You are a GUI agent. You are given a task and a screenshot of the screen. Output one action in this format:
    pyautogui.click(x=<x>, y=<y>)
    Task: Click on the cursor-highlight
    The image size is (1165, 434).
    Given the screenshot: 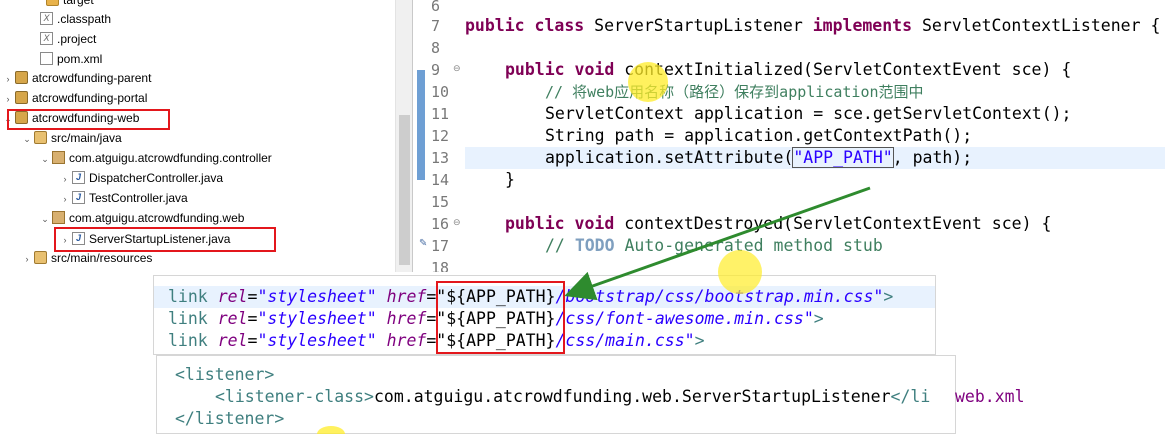 What is the action you would take?
    pyautogui.click(x=740, y=272)
    